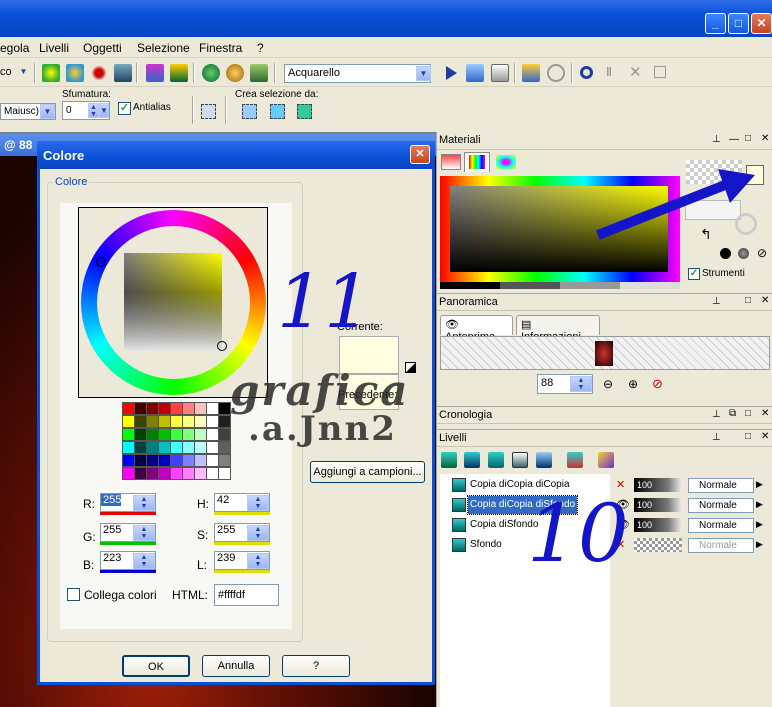 The image size is (772, 707). What do you see at coordinates (123, 73) in the screenshot?
I see `cube-icon` at bounding box center [123, 73].